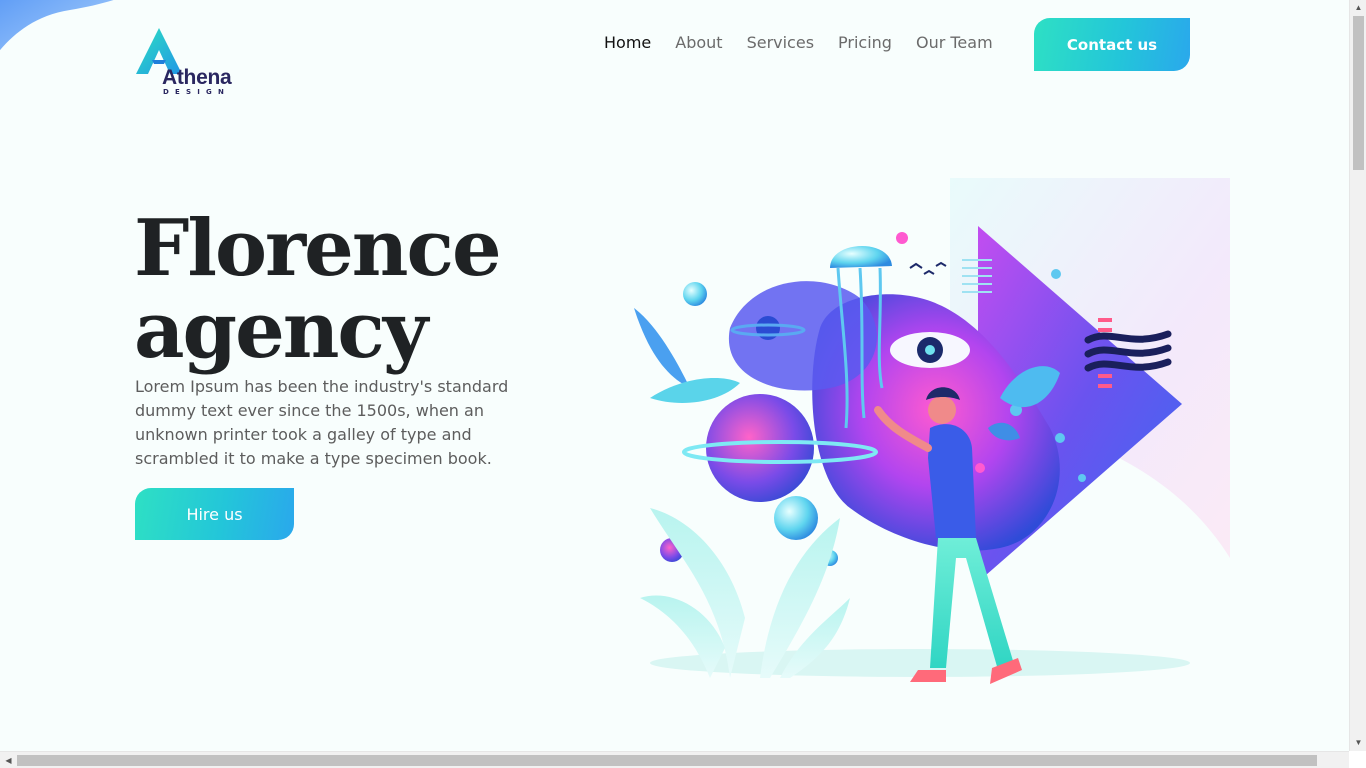  What do you see at coordinates (189, 63) in the screenshot?
I see `brand-logo: Athena DESIGN` at bounding box center [189, 63].